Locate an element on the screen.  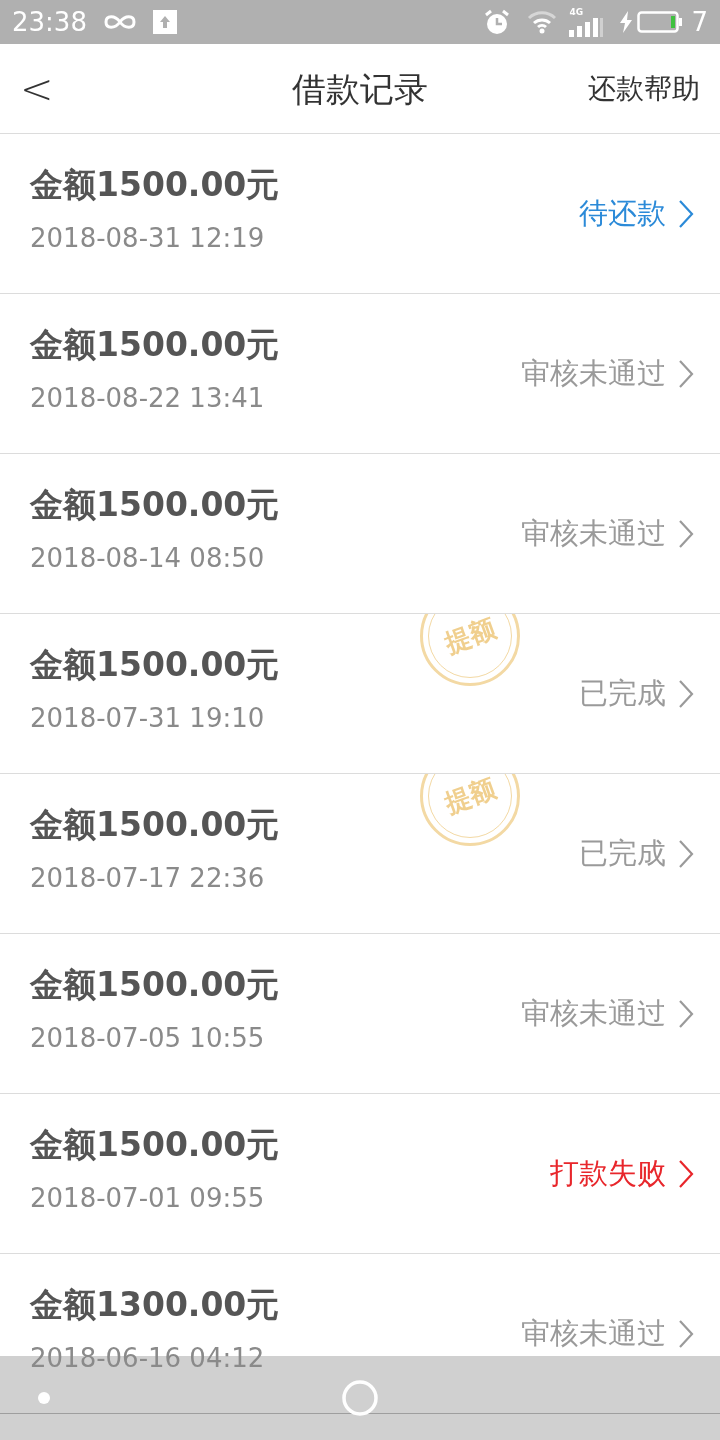
clock-time: 23:38 is located at coordinates (49, 22).